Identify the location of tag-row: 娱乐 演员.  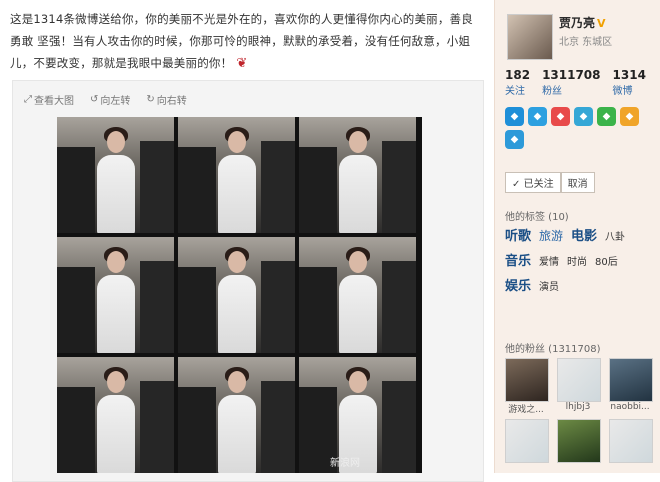
(580, 284).